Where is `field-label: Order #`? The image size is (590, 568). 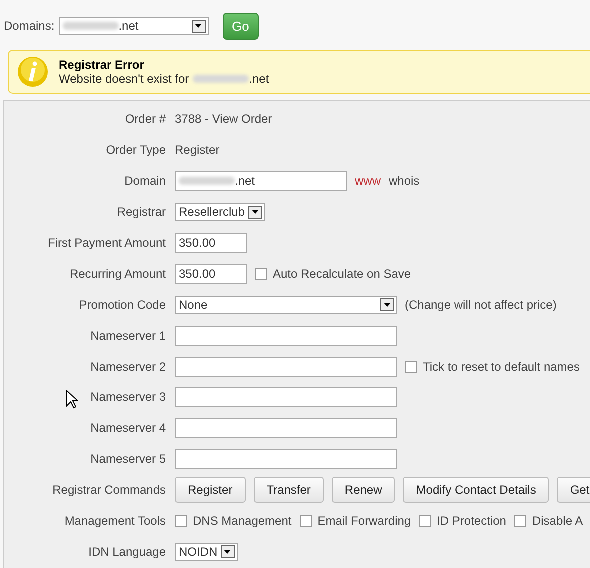 field-label: Order # is located at coordinates (145, 119).